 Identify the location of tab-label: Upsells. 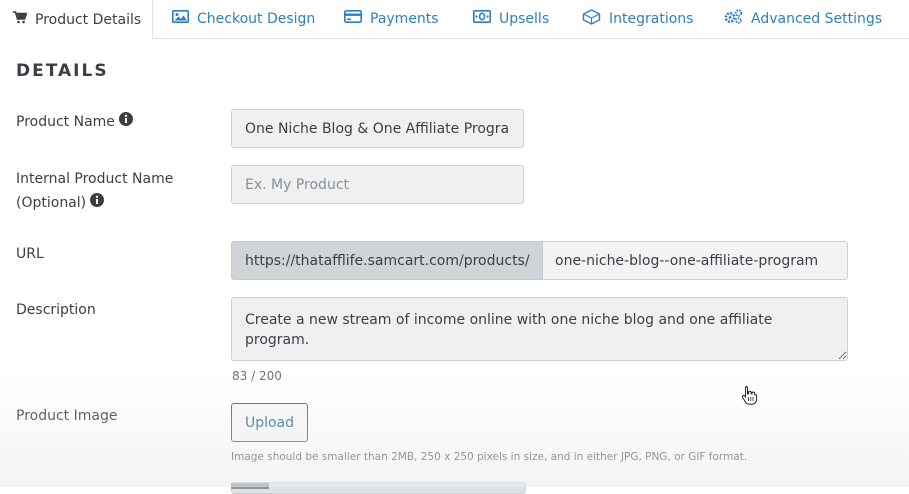
(524, 18).